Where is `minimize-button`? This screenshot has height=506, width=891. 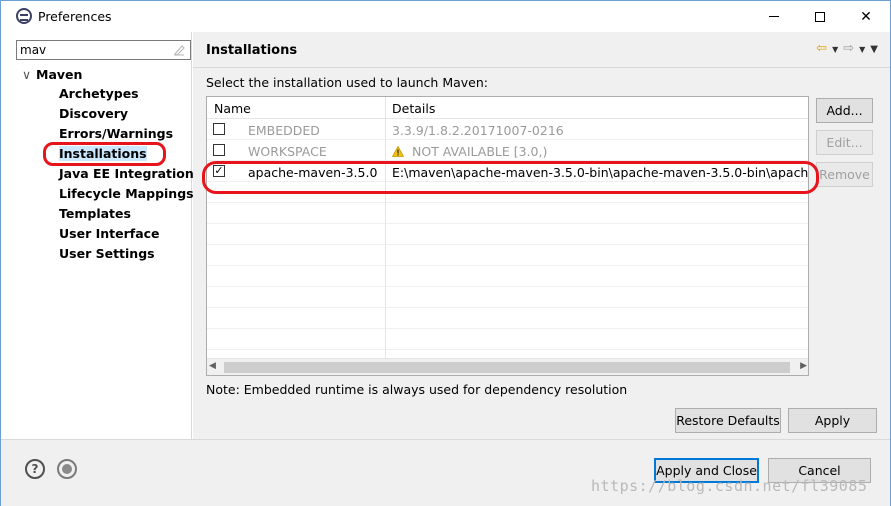 minimize-button is located at coordinates (774, 16).